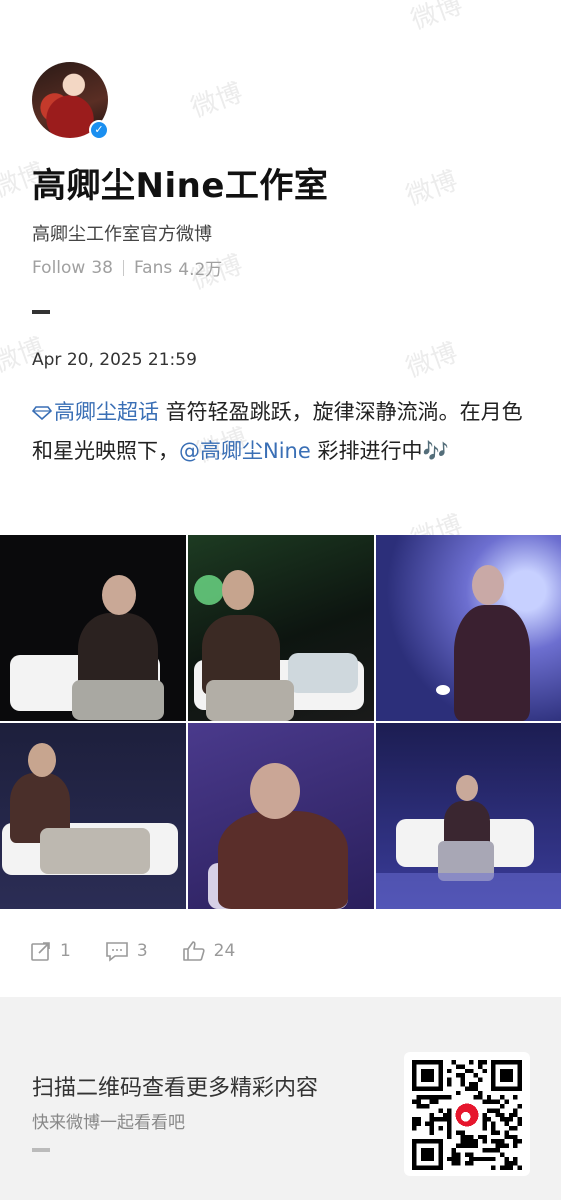  Describe the element at coordinates (102, 268) in the screenshot. I see `follow-count: 38` at that location.